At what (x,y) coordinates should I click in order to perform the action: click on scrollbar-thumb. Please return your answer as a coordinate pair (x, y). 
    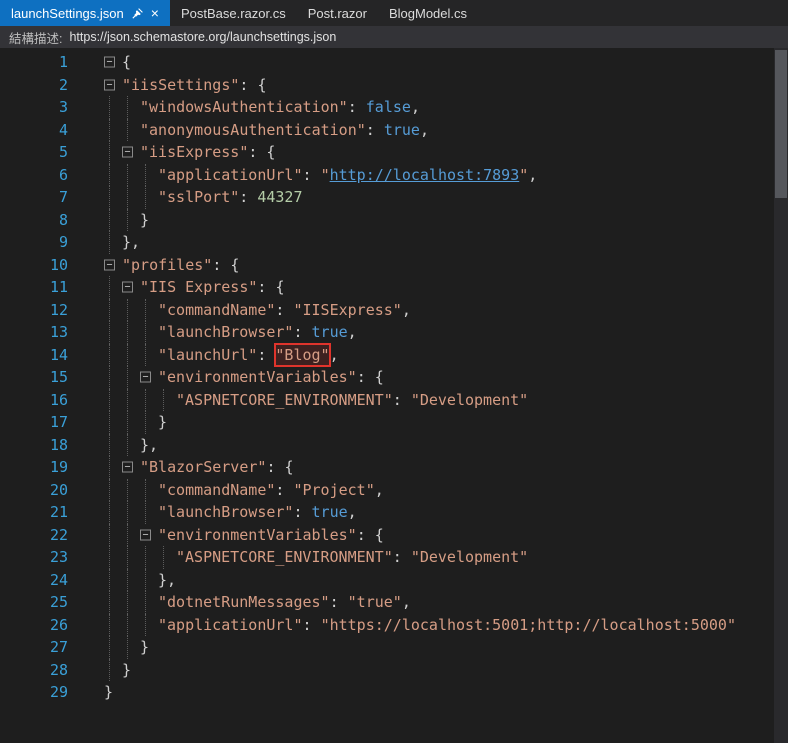
    Looking at the image, I should click on (781, 124).